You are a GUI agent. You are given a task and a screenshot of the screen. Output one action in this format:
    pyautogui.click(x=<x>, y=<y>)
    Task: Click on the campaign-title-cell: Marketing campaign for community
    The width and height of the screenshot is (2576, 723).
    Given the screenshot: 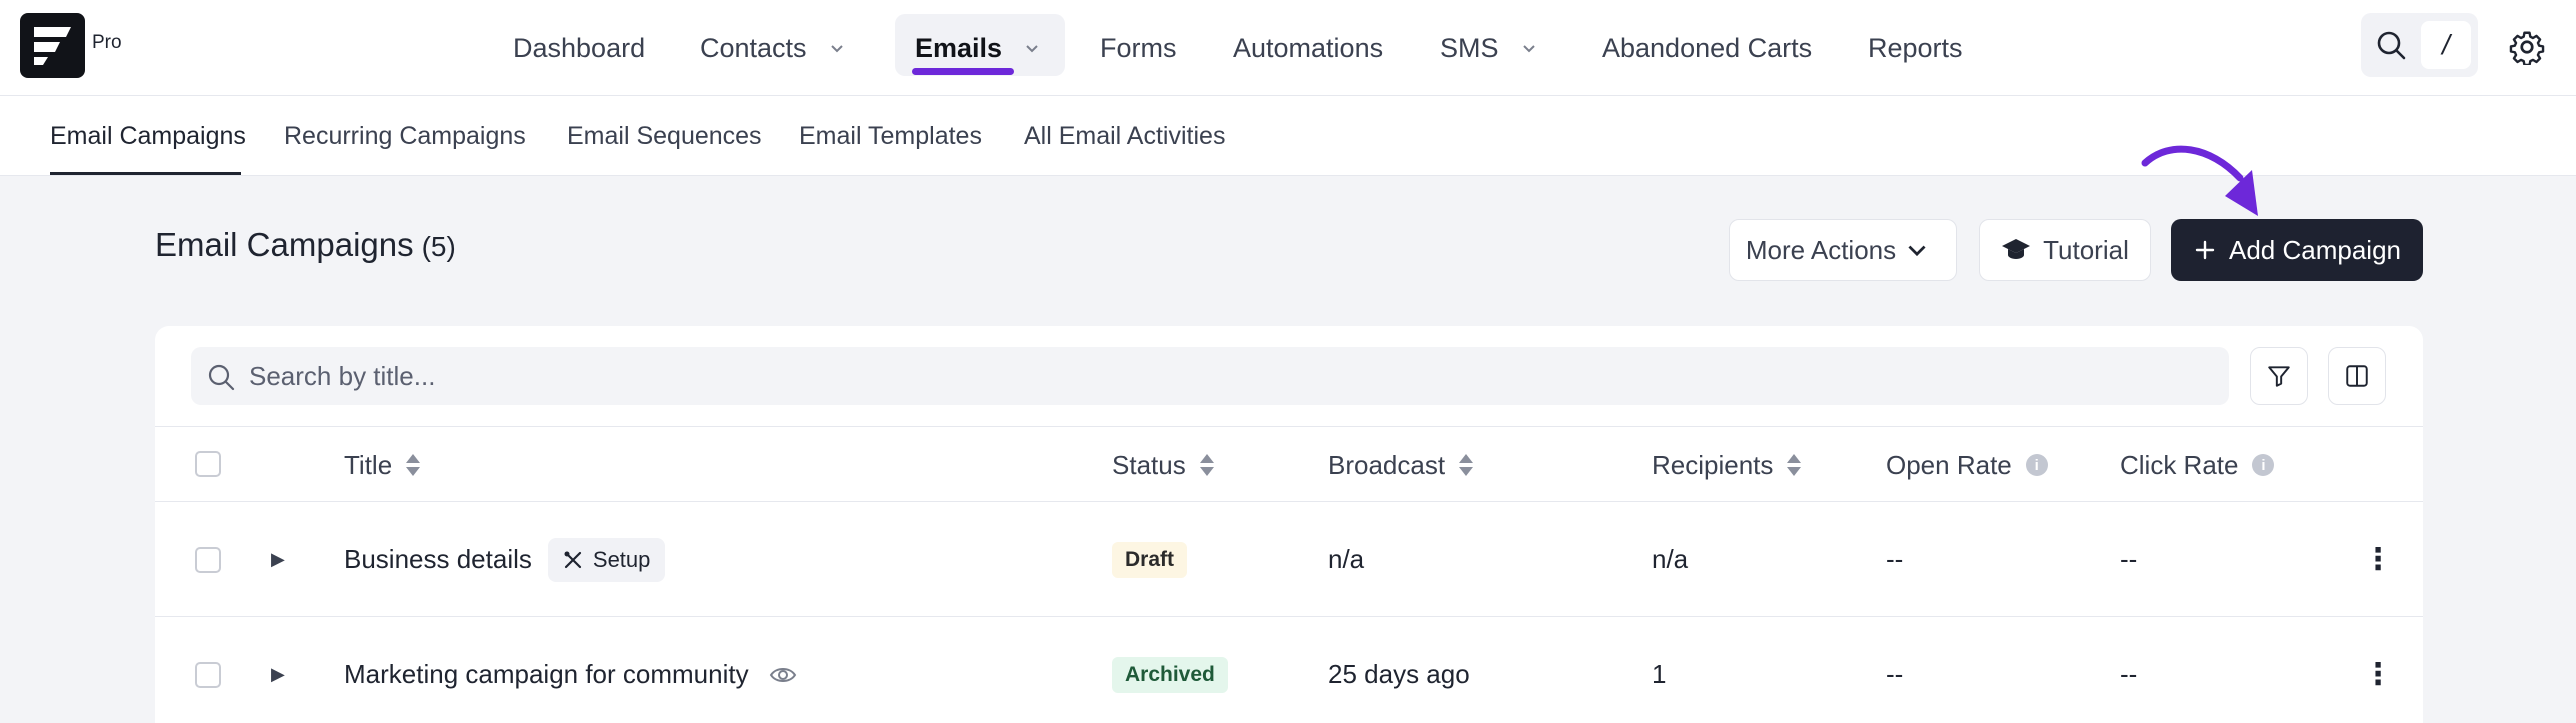 What is the action you would take?
    pyautogui.click(x=570, y=670)
    